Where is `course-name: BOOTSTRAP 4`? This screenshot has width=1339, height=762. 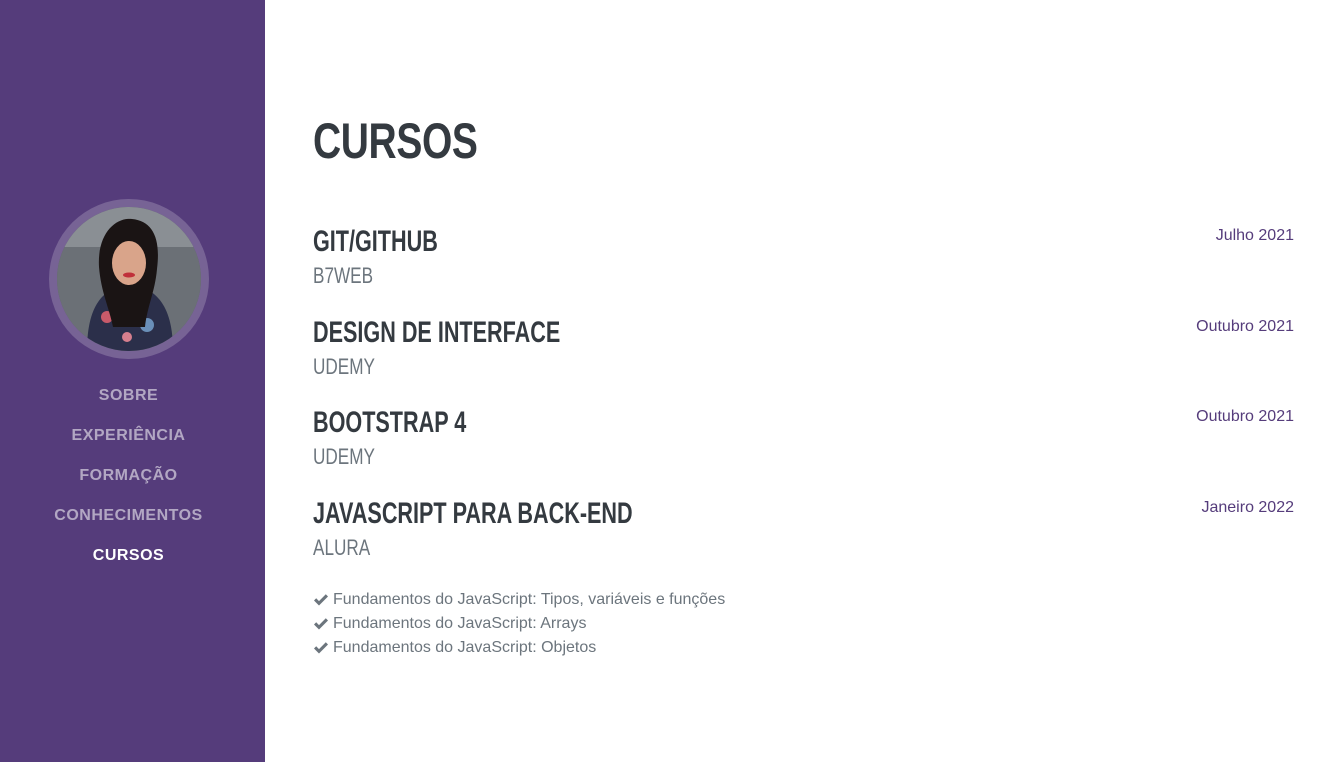 course-name: BOOTSTRAP 4 is located at coordinates (390, 422).